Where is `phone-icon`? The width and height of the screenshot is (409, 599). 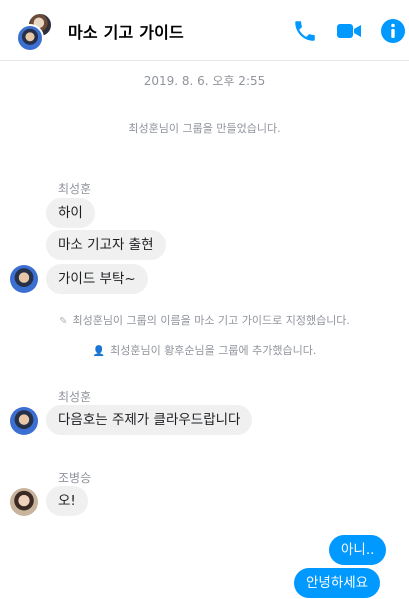 phone-icon is located at coordinates (305, 31).